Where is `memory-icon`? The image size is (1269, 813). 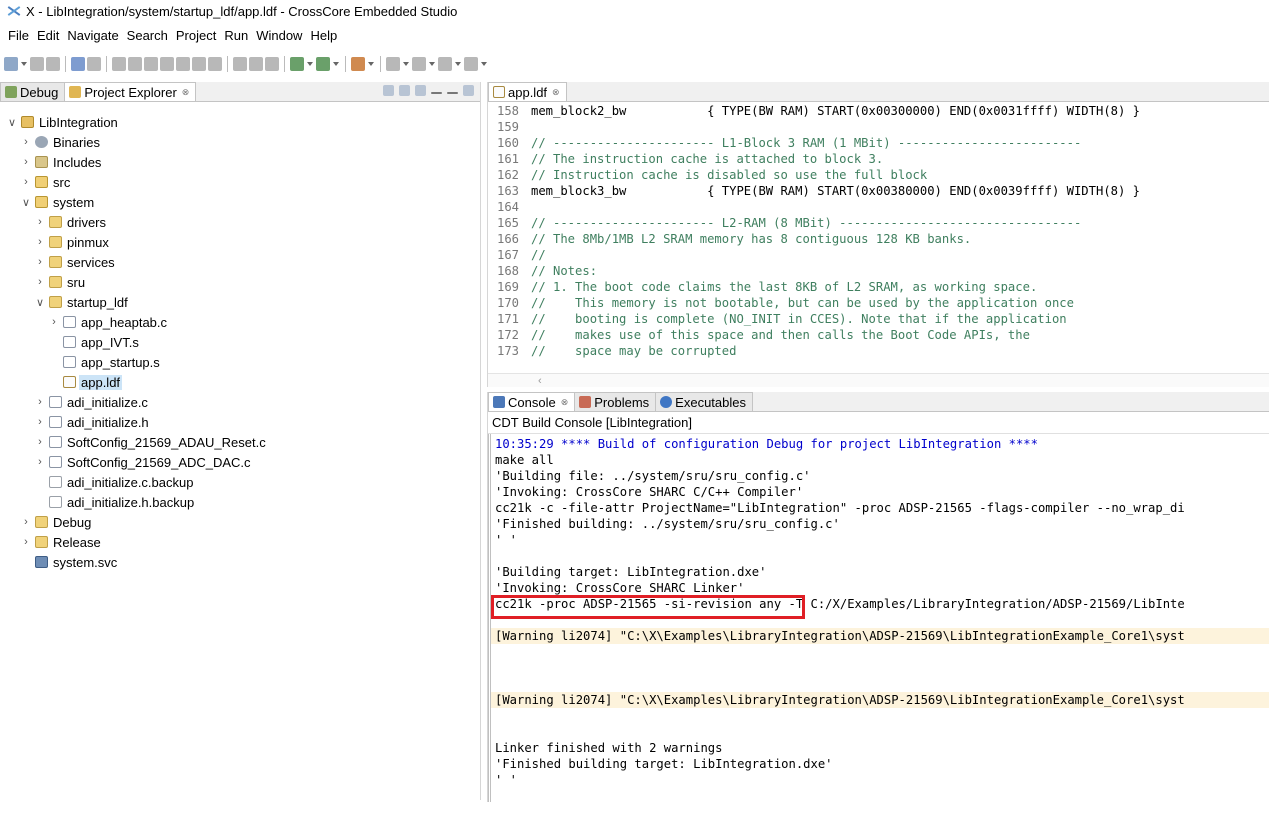
memory-icon is located at coordinates (240, 64).